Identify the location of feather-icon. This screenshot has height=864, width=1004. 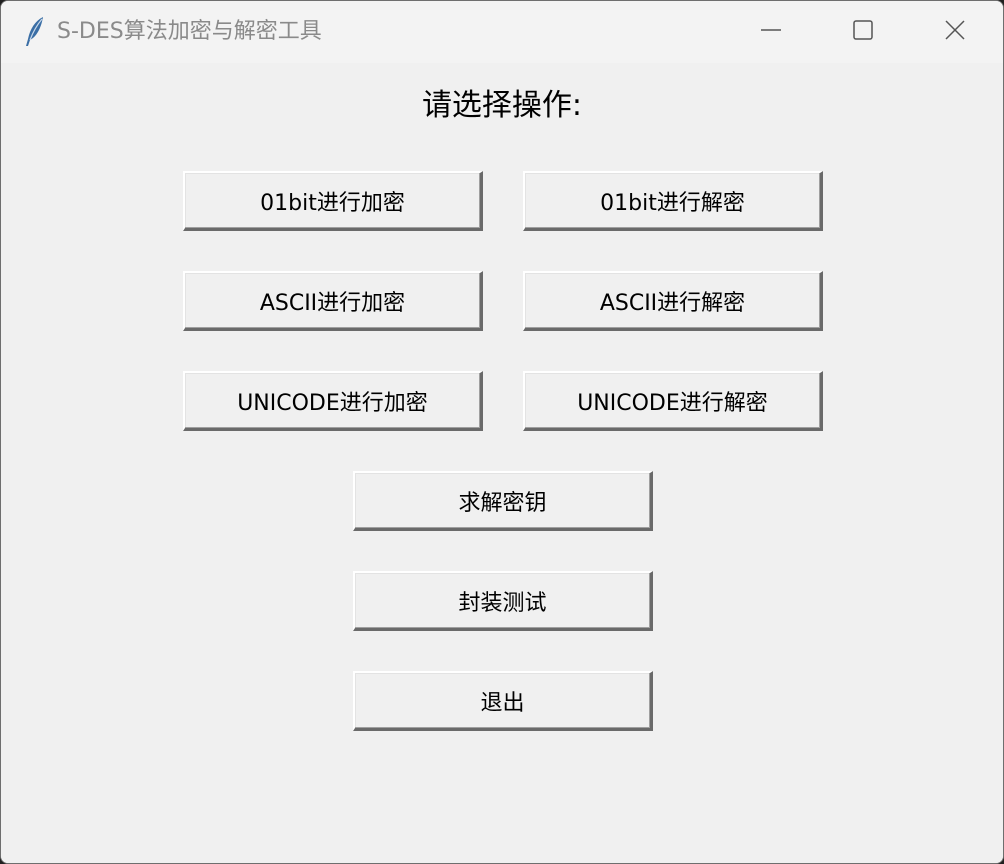
(35, 32).